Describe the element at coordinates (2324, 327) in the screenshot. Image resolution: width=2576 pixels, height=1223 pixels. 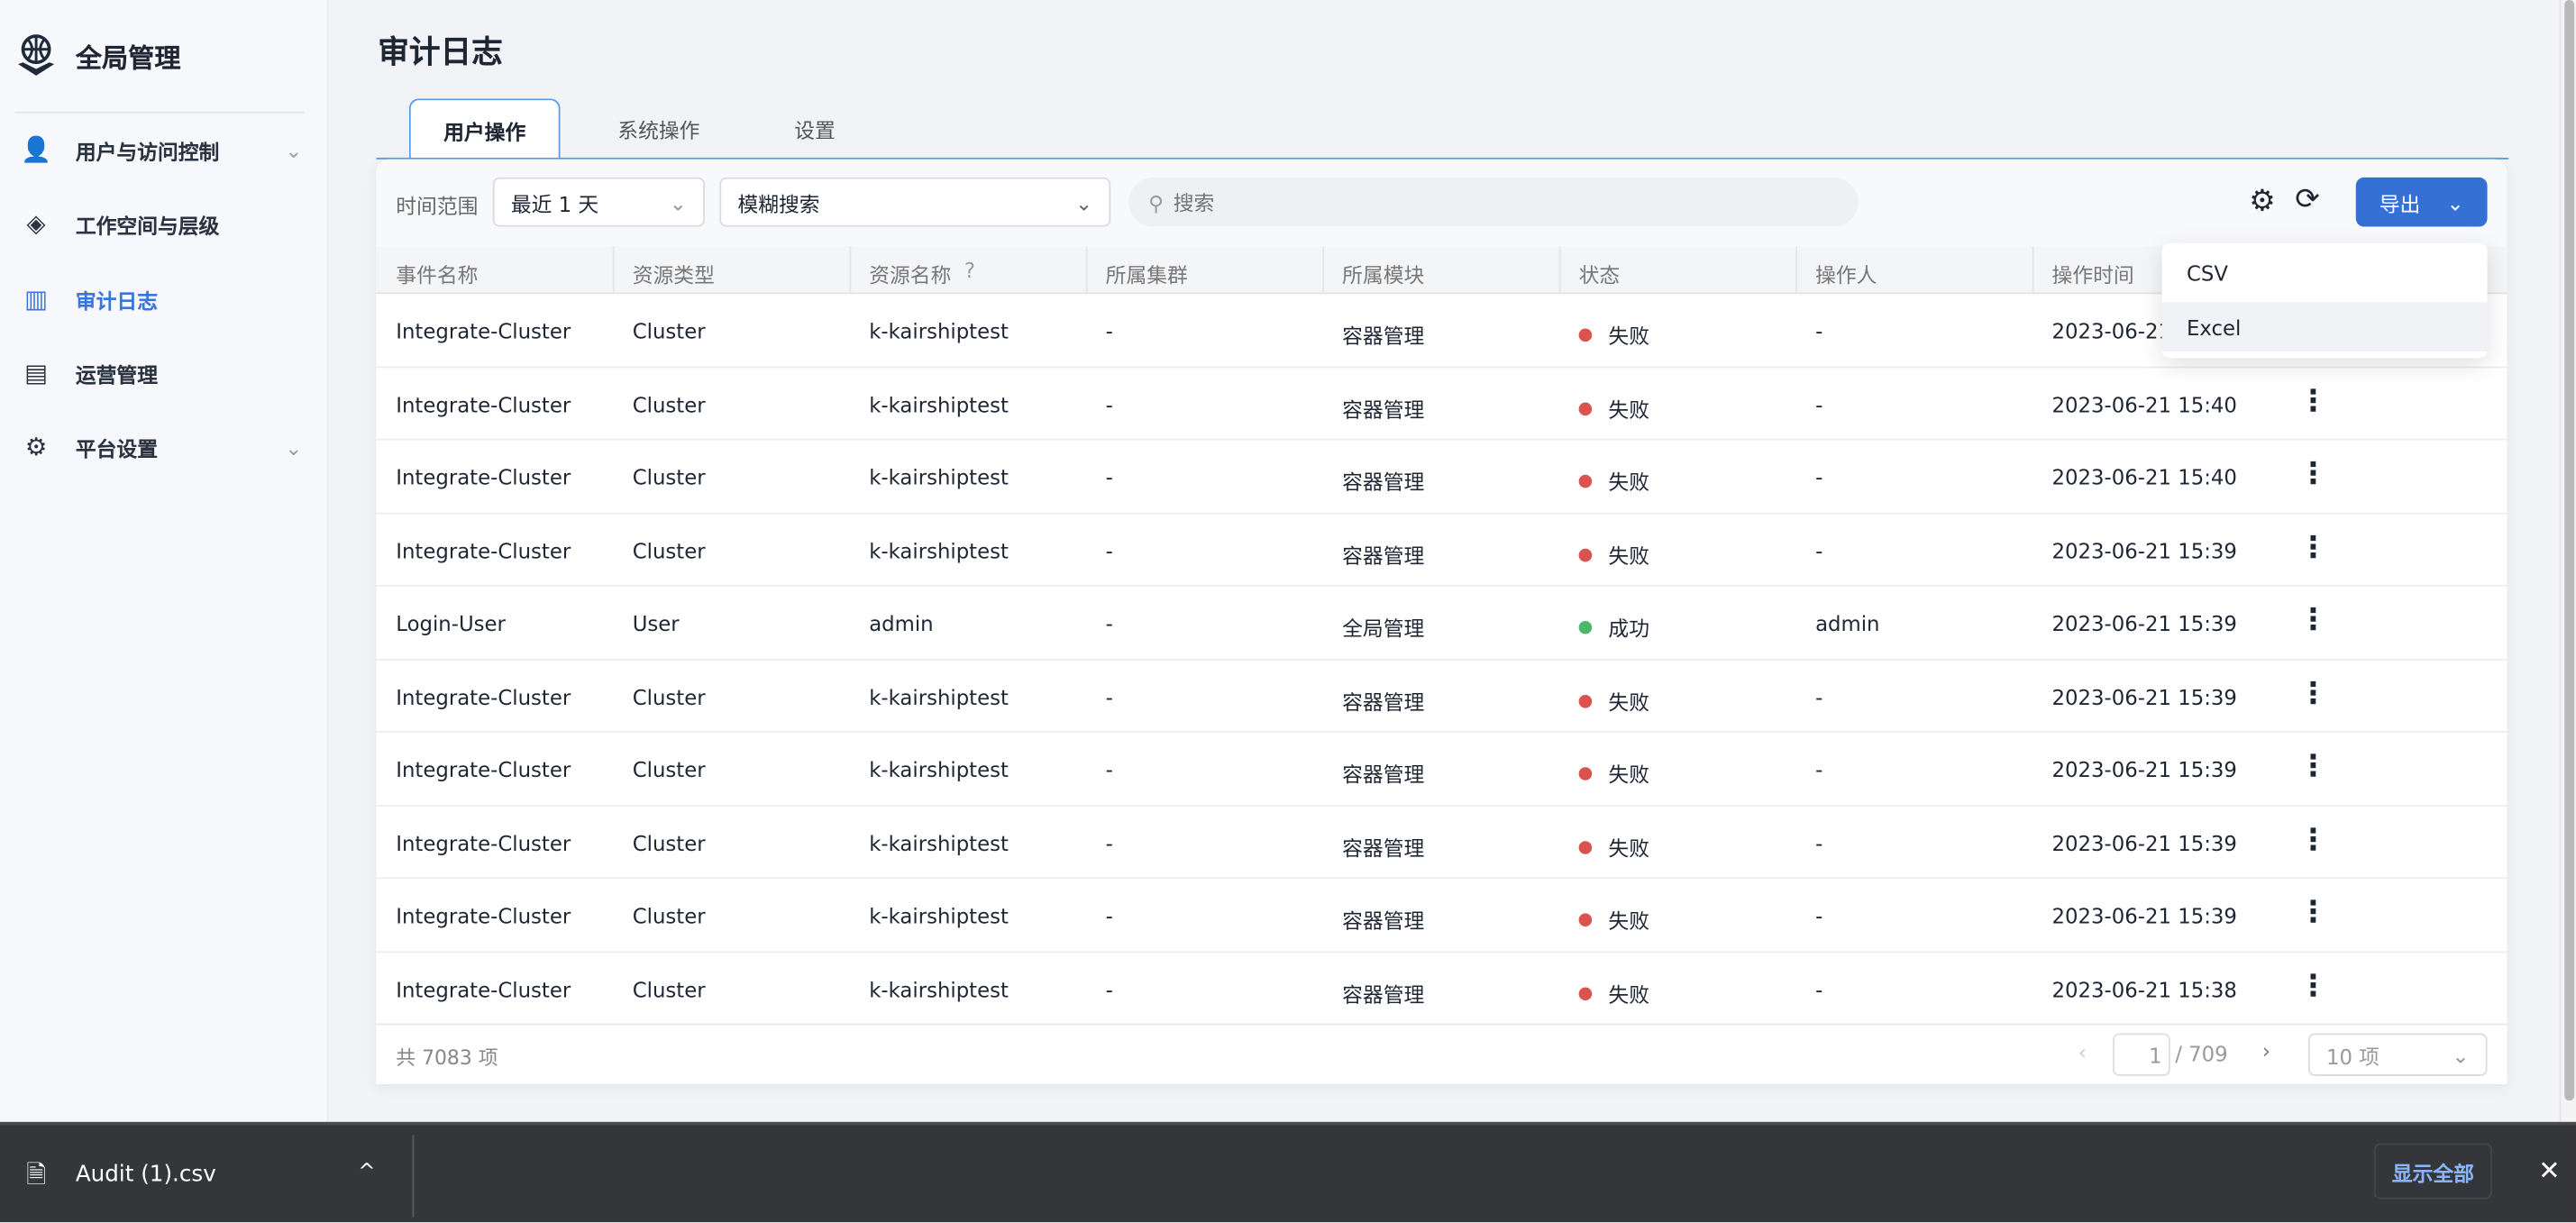
I see `export-excel-option: Excel` at that location.